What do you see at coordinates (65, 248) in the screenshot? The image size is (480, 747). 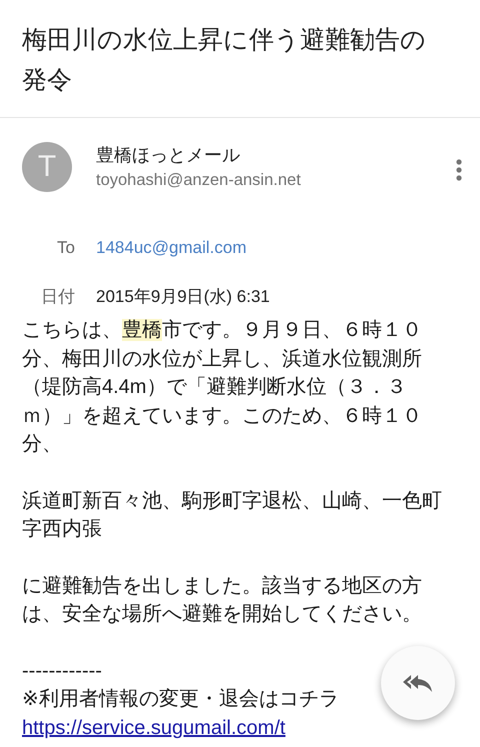 I see `field-label: To` at bounding box center [65, 248].